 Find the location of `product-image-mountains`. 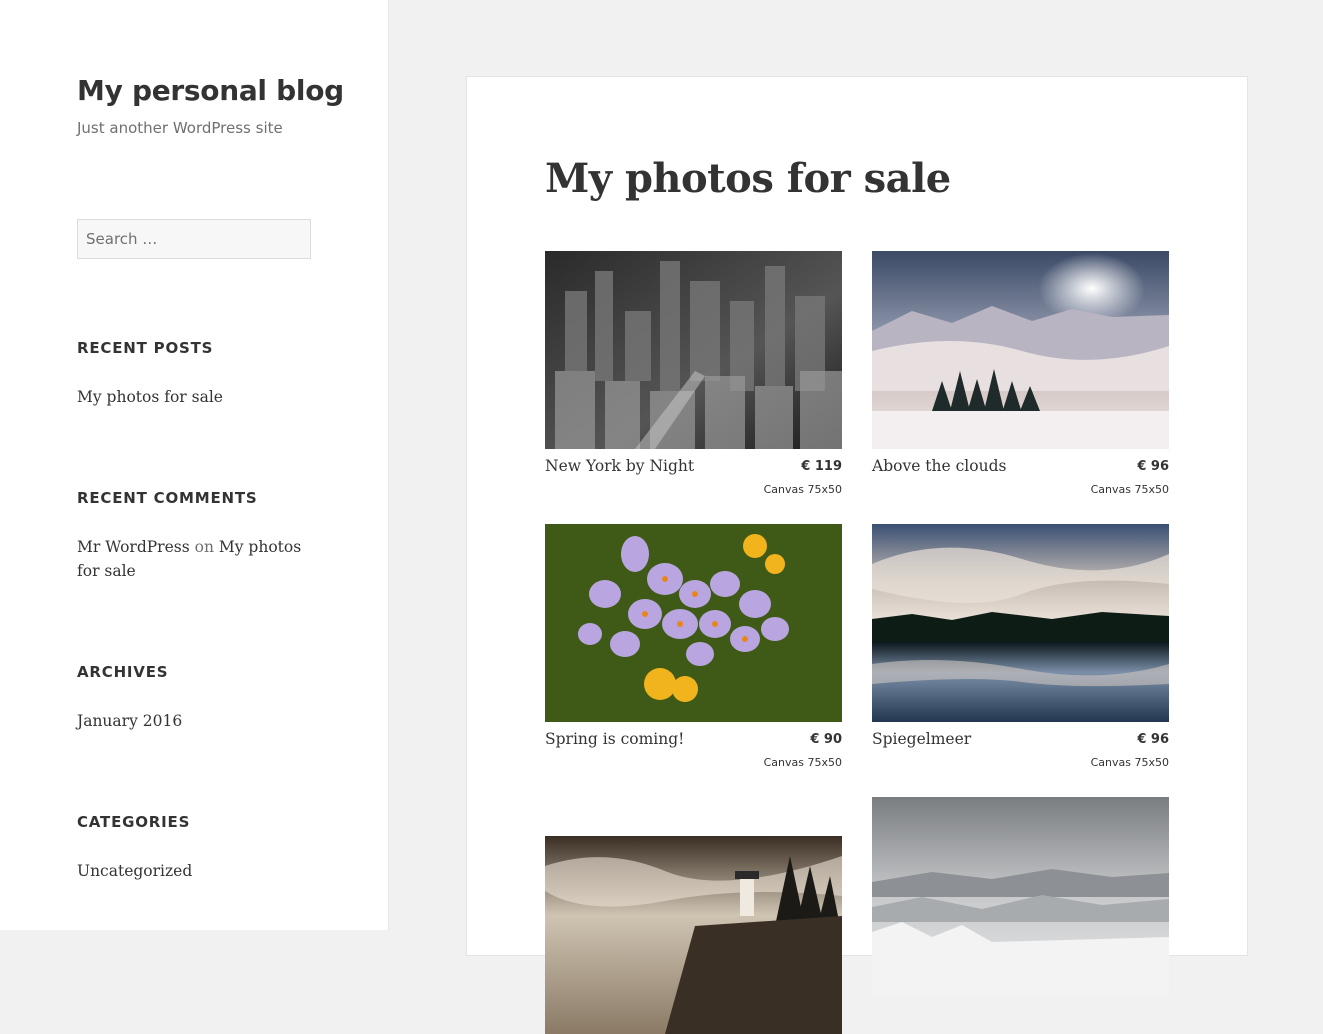

product-image-mountains is located at coordinates (1020, 896).